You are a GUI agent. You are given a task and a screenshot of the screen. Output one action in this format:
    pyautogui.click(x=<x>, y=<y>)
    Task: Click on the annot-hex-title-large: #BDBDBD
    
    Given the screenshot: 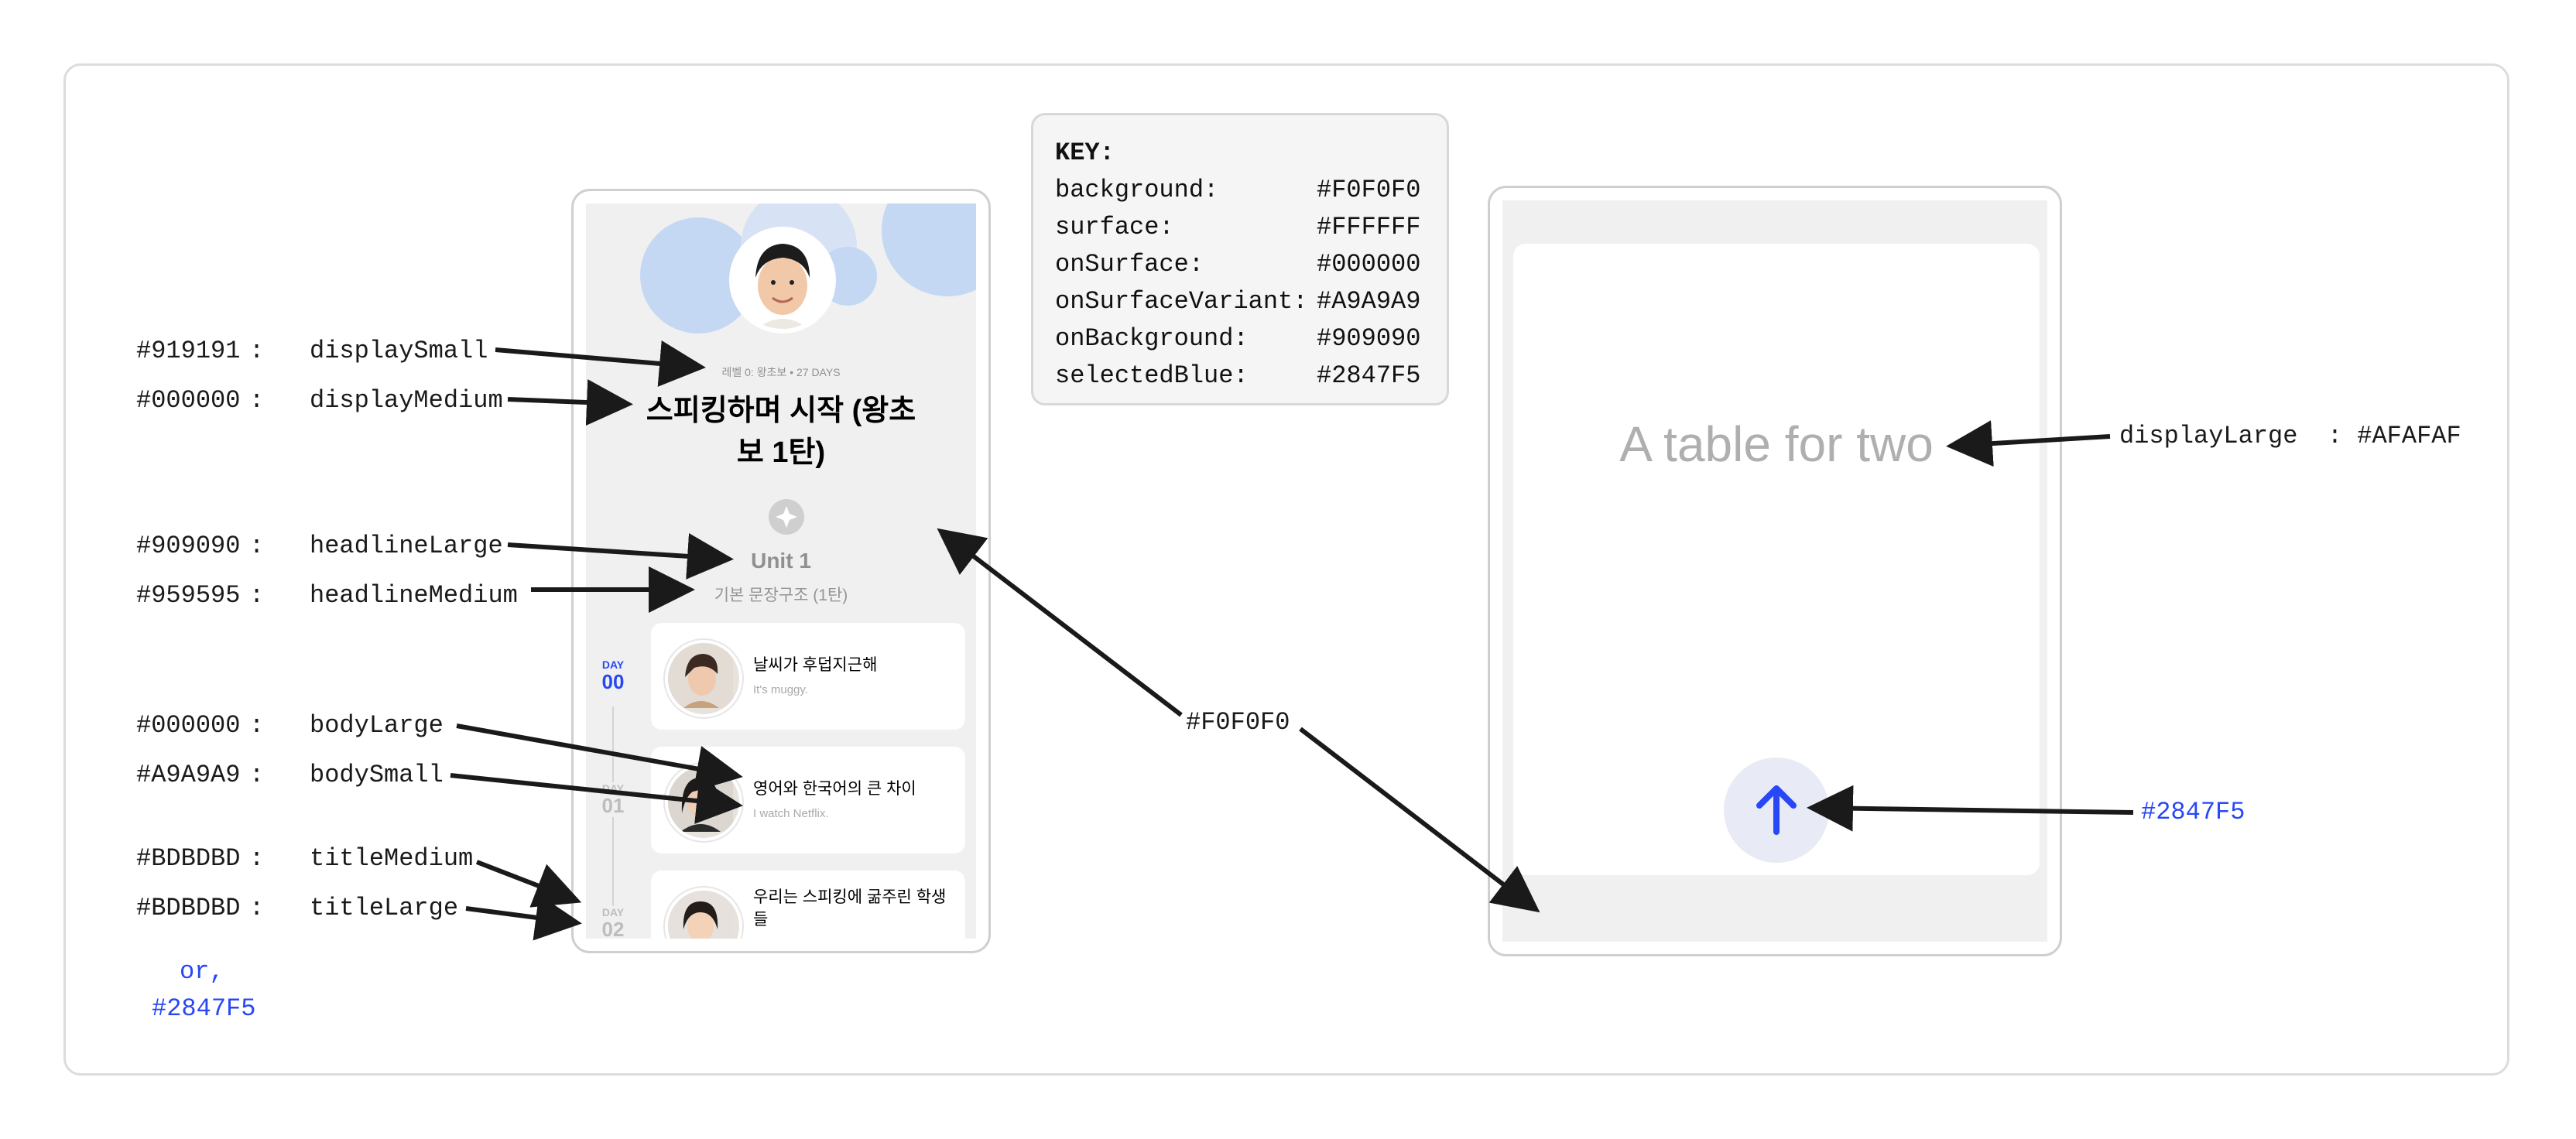 What is the action you would take?
    pyautogui.click(x=188, y=908)
    